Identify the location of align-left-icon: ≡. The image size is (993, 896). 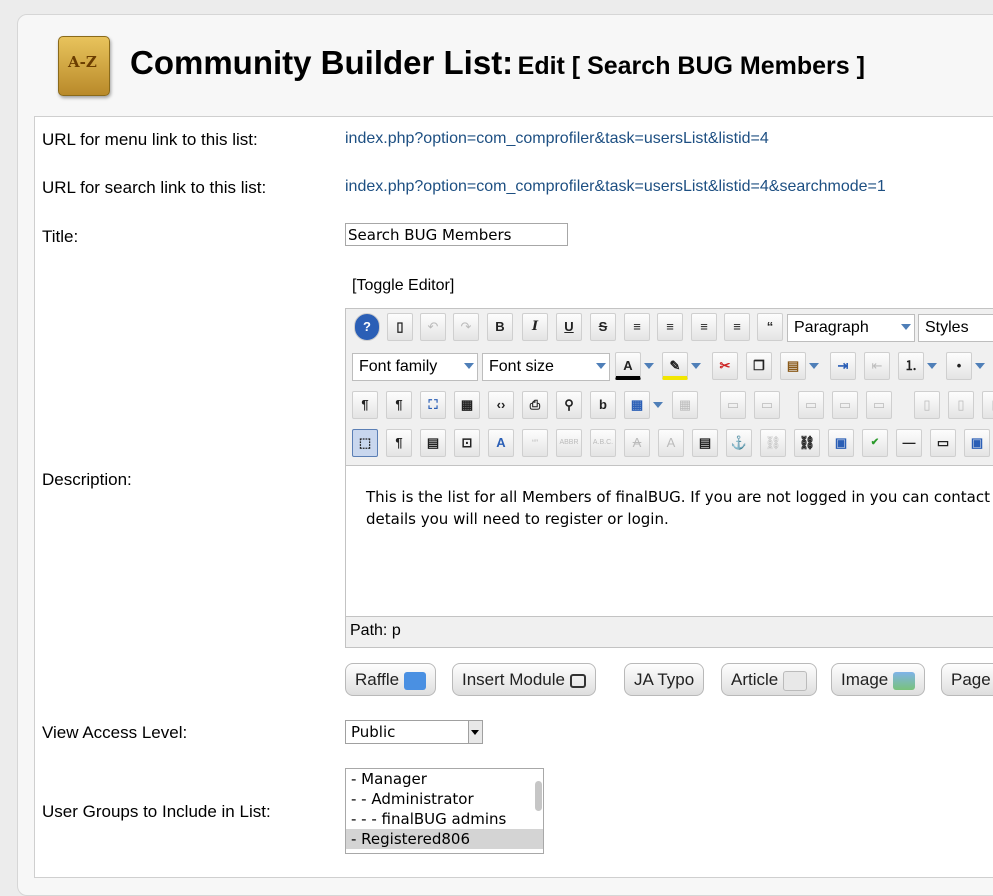
(704, 327).